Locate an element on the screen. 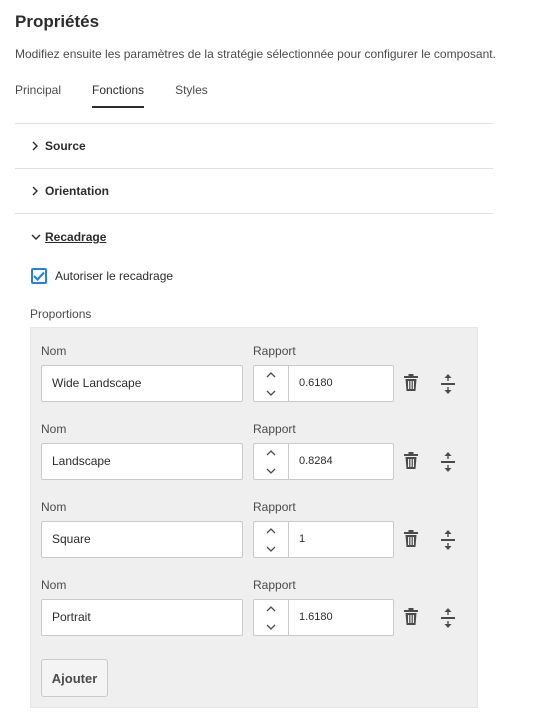 The width and height of the screenshot is (558, 718). accordion-source-label: Source is located at coordinates (65, 146).